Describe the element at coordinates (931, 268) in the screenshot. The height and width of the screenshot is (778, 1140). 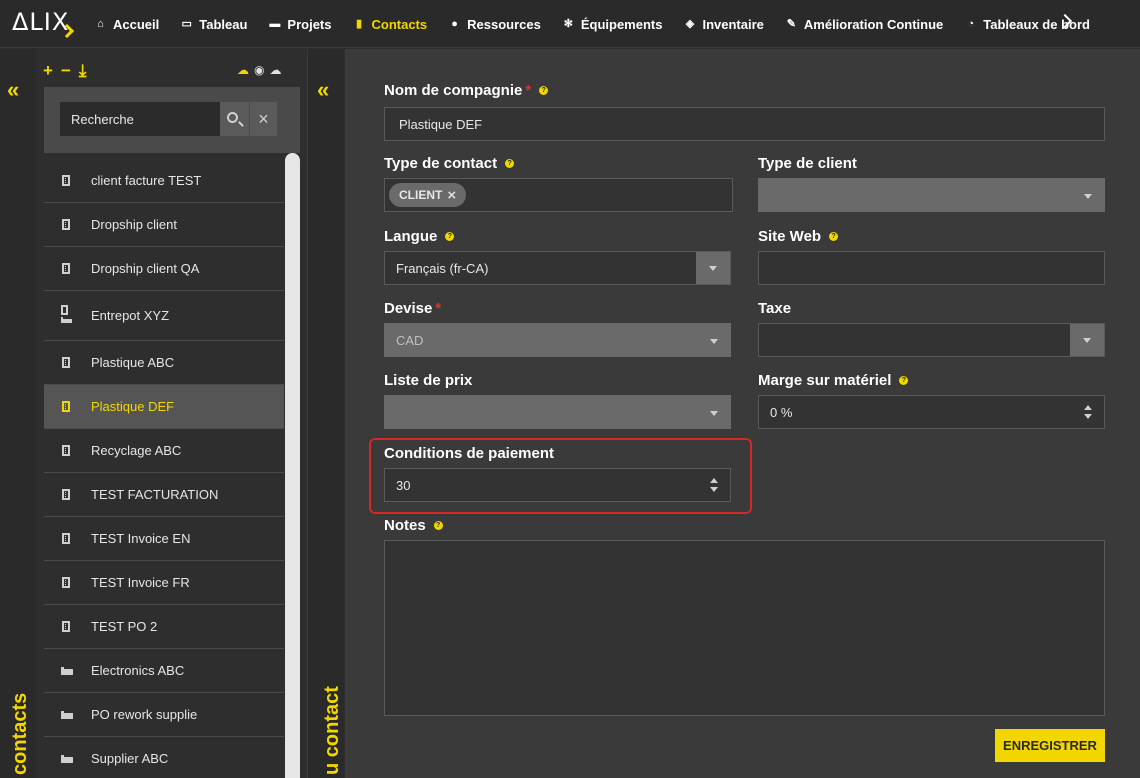
I see `website-input` at that location.